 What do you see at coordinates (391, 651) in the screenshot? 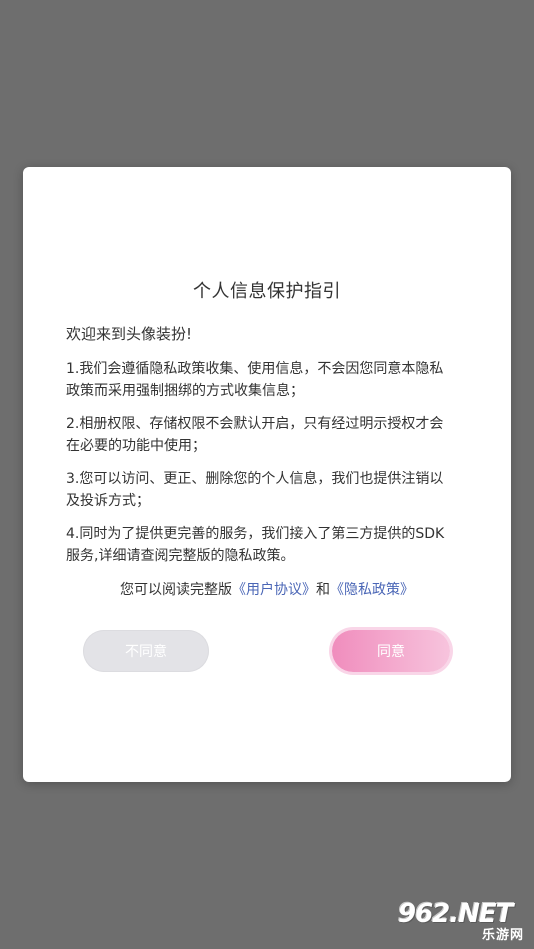
I see `agree-button: 同意` at bounding box center [391, 651].